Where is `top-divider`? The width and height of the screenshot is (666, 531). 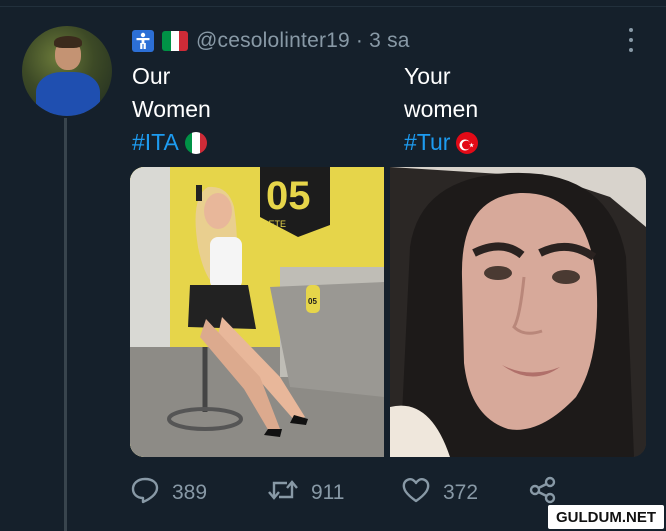 top-divider is located at coordinates (333, 6).